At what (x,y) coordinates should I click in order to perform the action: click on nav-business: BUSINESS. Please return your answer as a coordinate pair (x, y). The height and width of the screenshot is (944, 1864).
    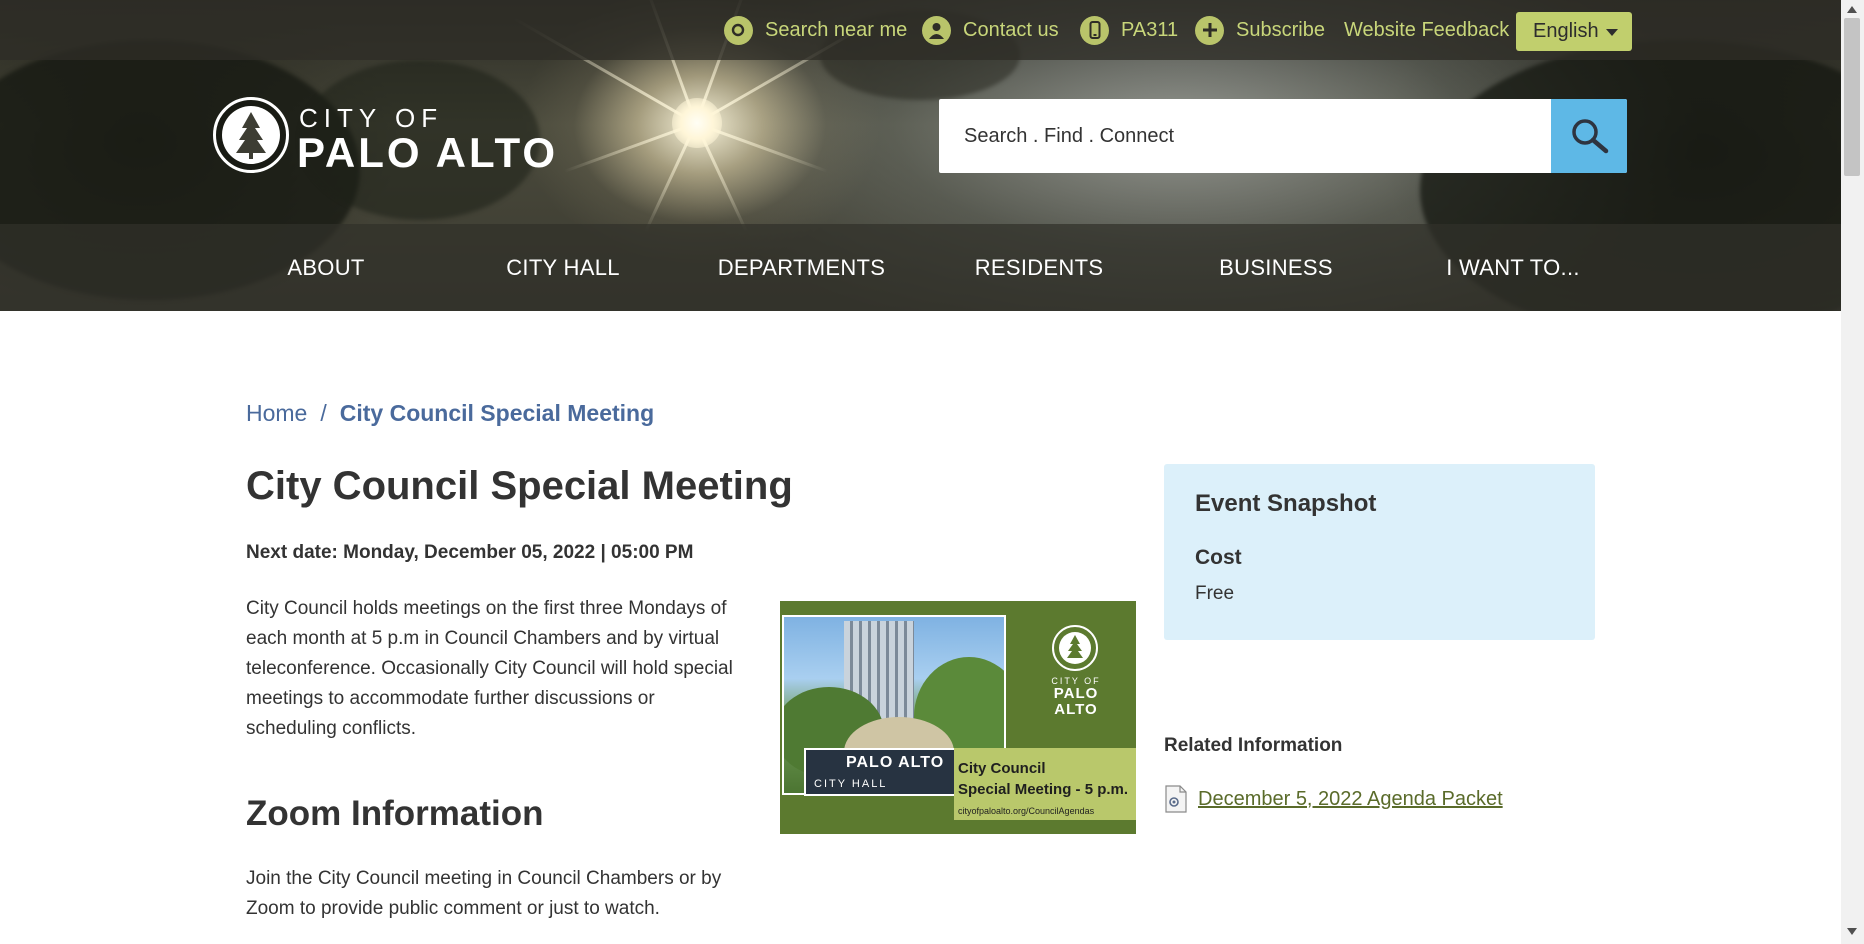
    Looking at the image, I should click on (1276, 267).